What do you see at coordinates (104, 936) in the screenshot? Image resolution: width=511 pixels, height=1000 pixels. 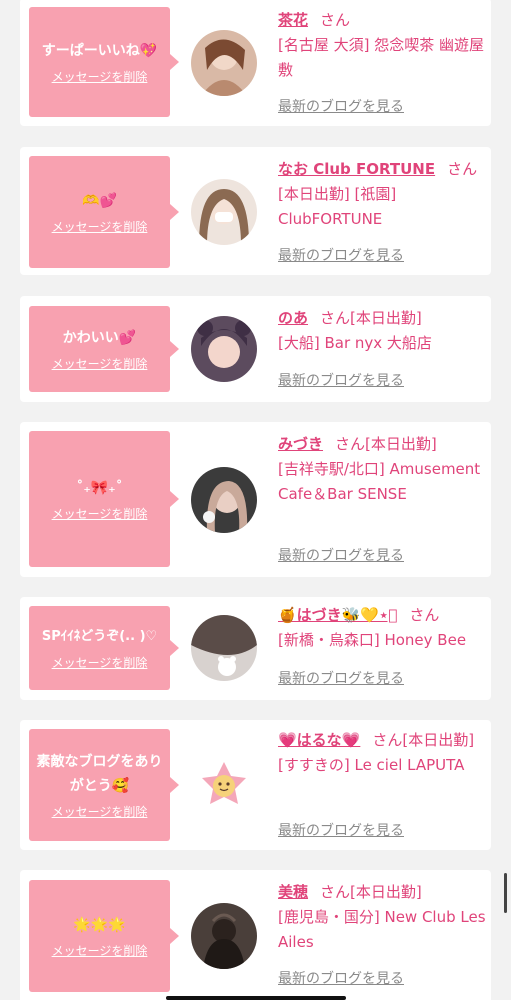 I see `message-bubble: 🌟🌟🌟 メッセージを削除` at bounding box center [104, 936].